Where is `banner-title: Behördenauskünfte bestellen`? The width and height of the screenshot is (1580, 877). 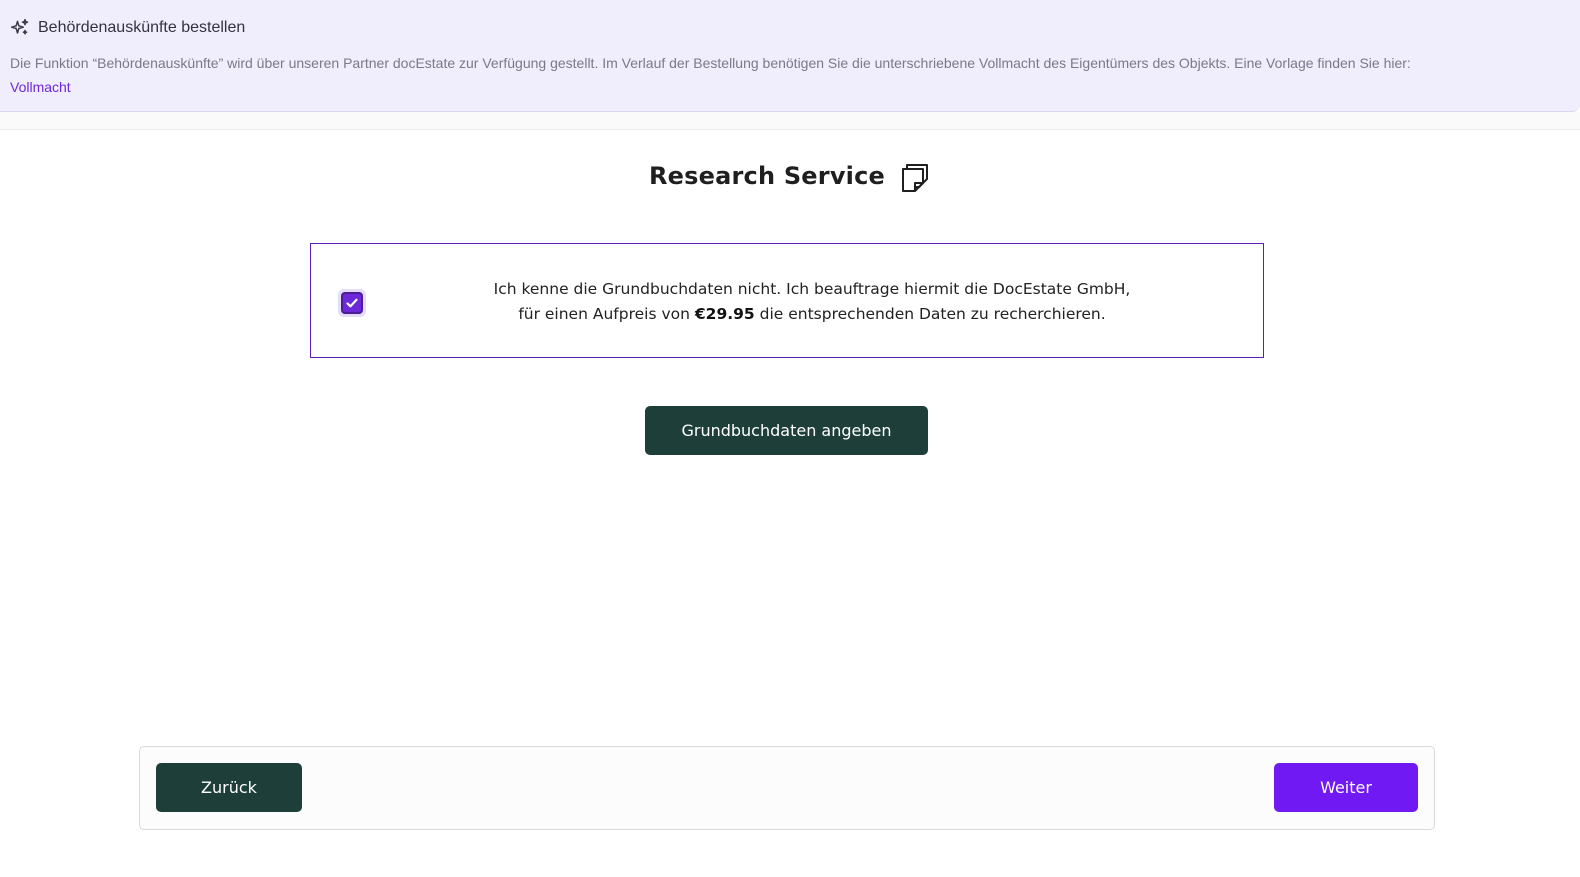 banner-title: Behördenauskünfte bestellen is located at coordinates (142, 27).